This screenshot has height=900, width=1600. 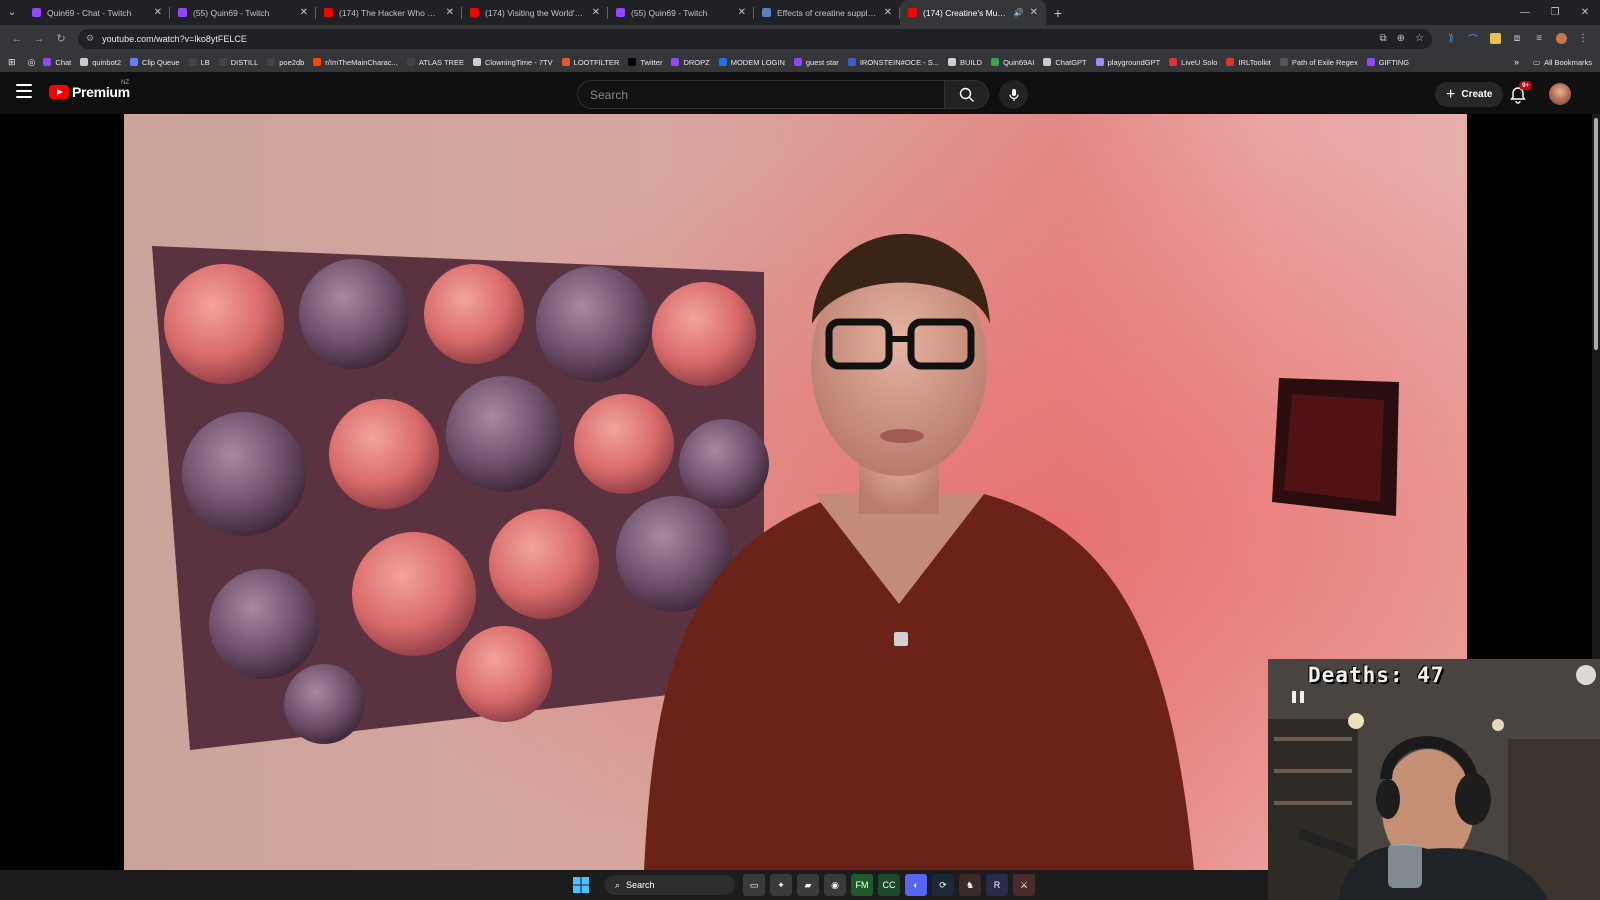 What do you see at coordinates (24, 91) in the screenshot?
I see `guide-menu-icon` at bounding box center [24, 91].